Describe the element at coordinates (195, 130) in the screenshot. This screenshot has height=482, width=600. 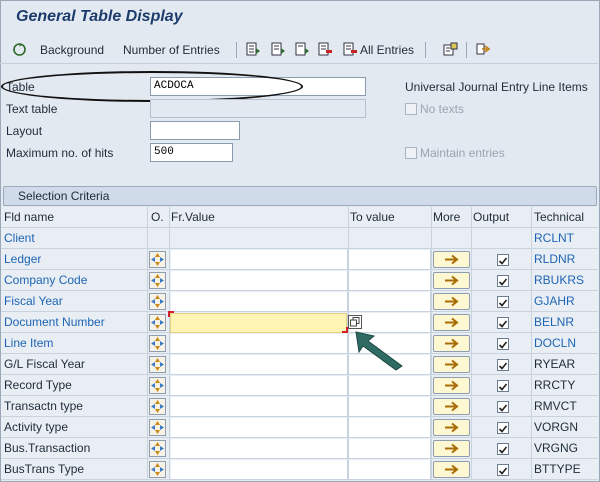
I see `layout-input` at that location.